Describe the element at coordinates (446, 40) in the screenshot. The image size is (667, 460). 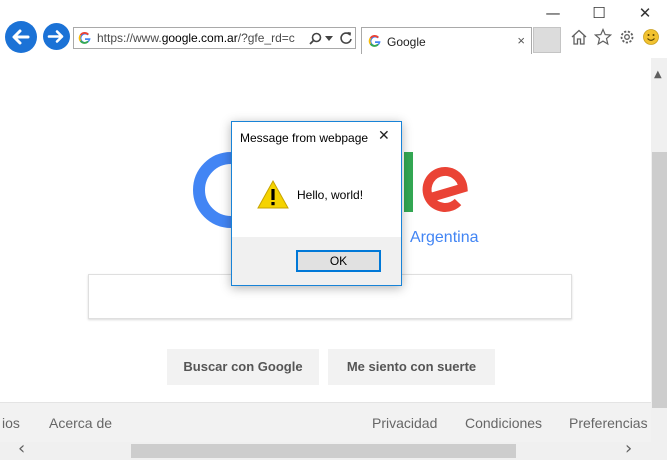
I see `browser-tab: Google ×` at that location.